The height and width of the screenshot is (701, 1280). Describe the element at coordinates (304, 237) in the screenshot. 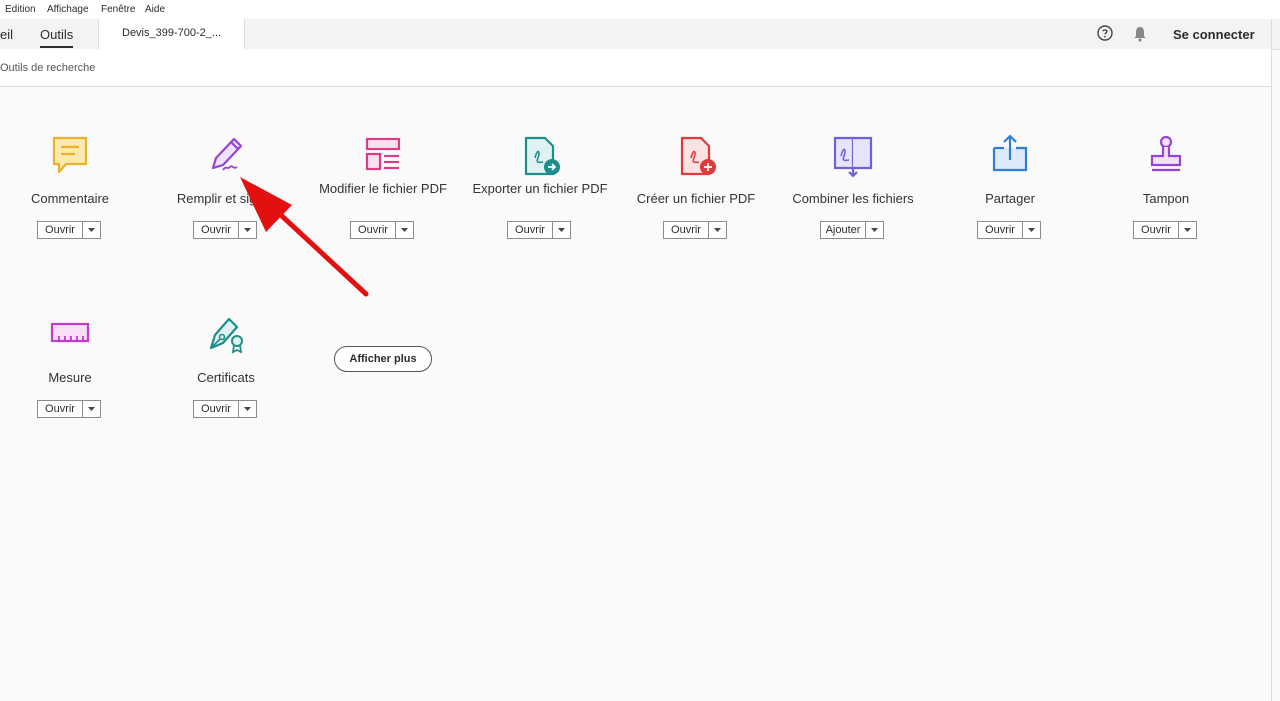

I see `red-arrow-annotation` at that location.